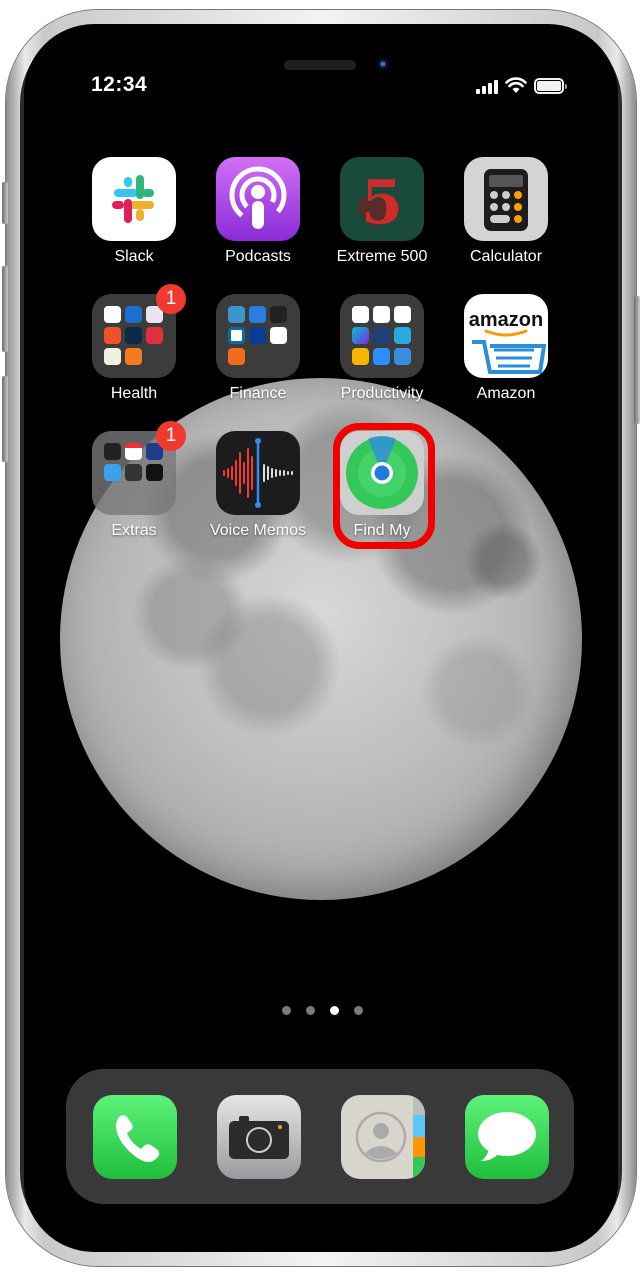 This screenshot has height=1274, width=642. I want to click on earpiece-speaker, so click(320, 65).